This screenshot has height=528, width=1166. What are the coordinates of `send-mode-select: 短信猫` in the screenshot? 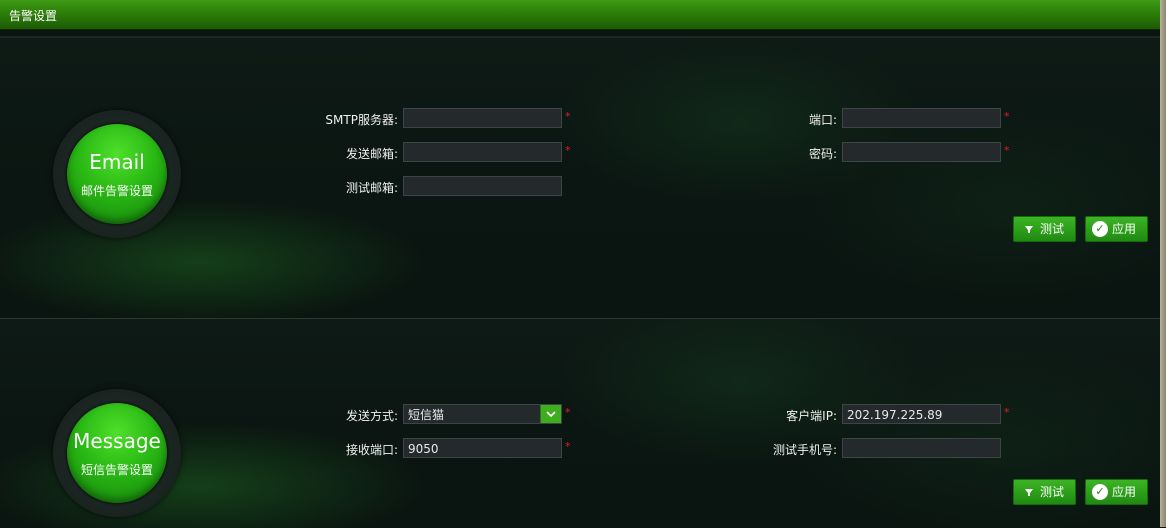 It's located at (482, 414).